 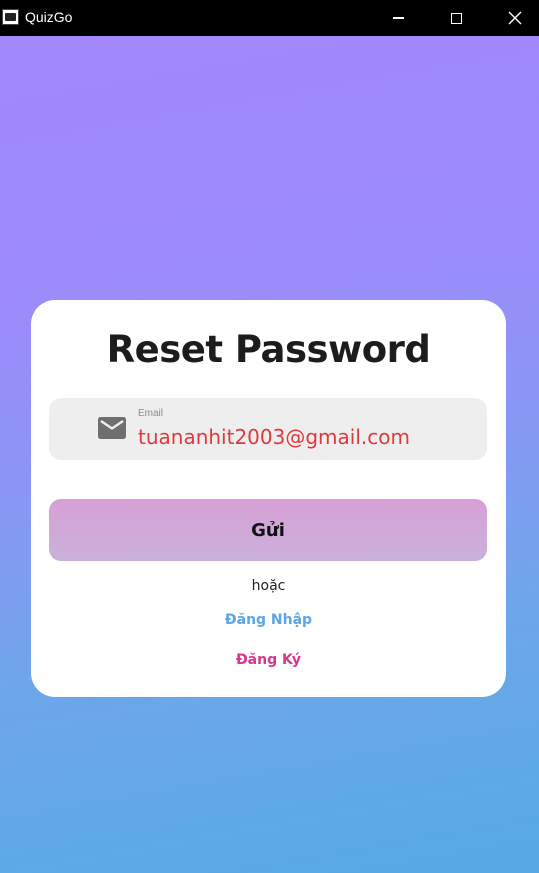 I want to click on login-link: Đăng Nhập, so click(x=268, y=620).